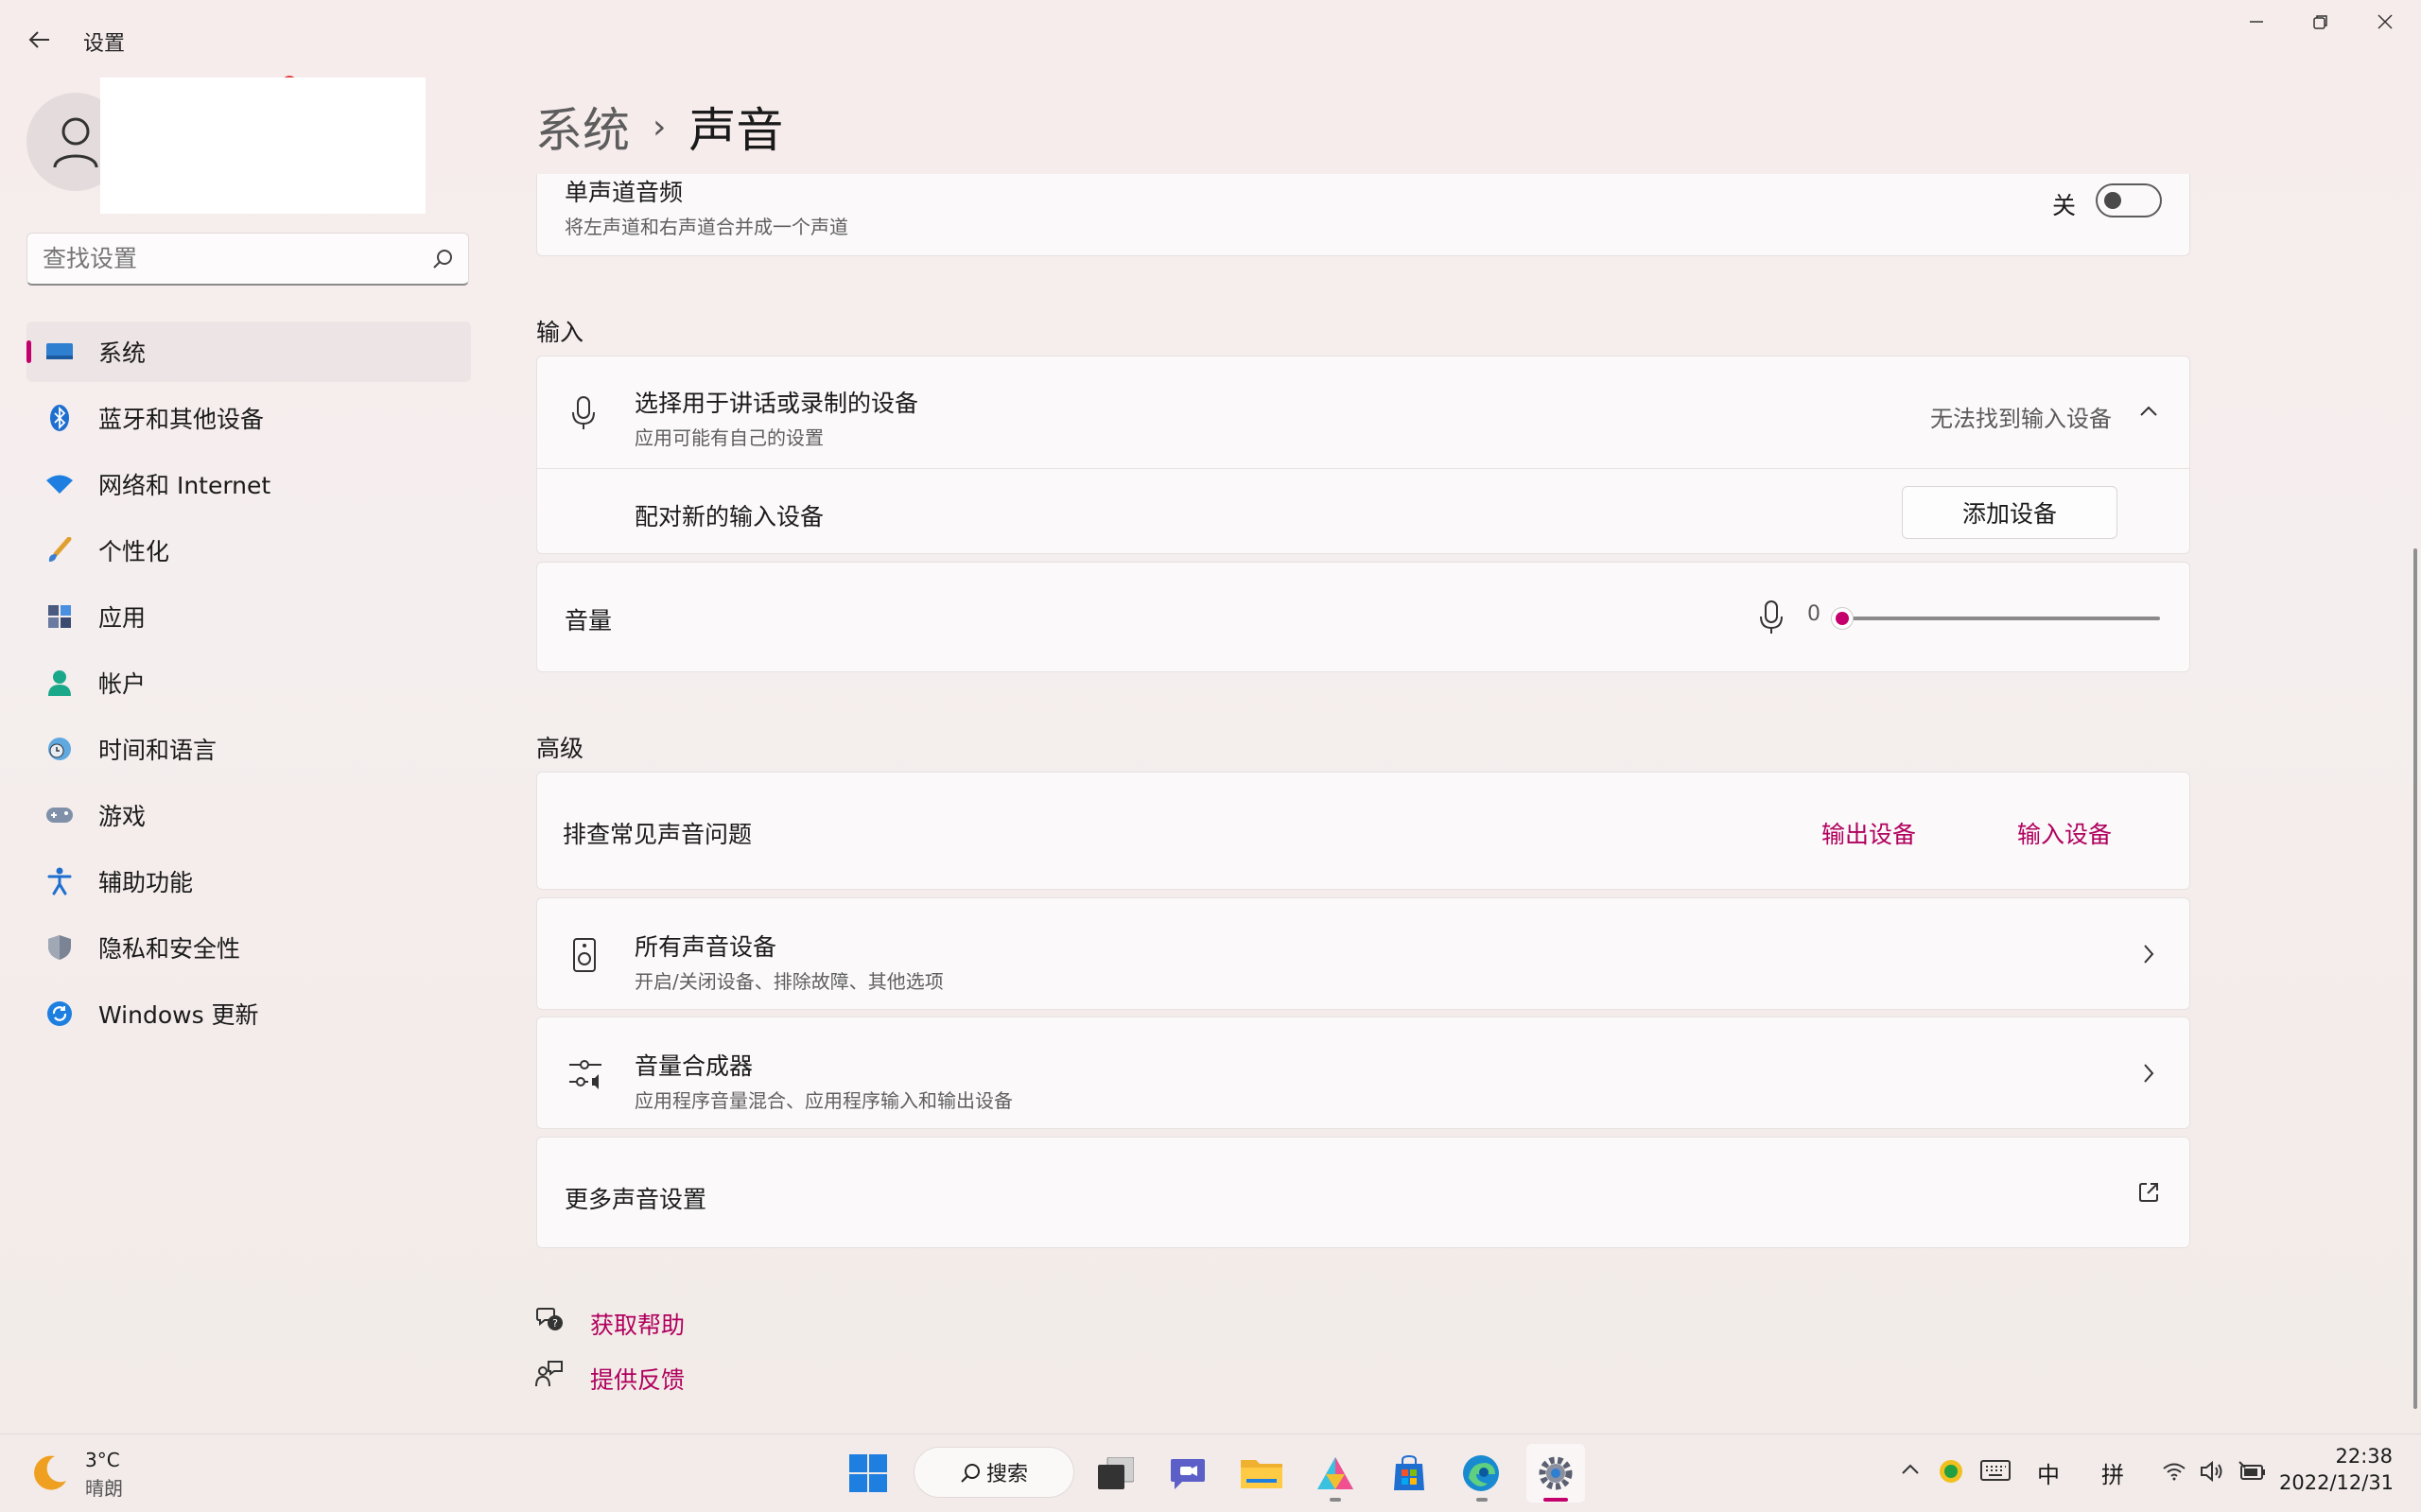  Describe the element at coordinates (729, 438) in the screenshot. I see `input-device-subtitle: 应用可能有自己的设置` at that location.